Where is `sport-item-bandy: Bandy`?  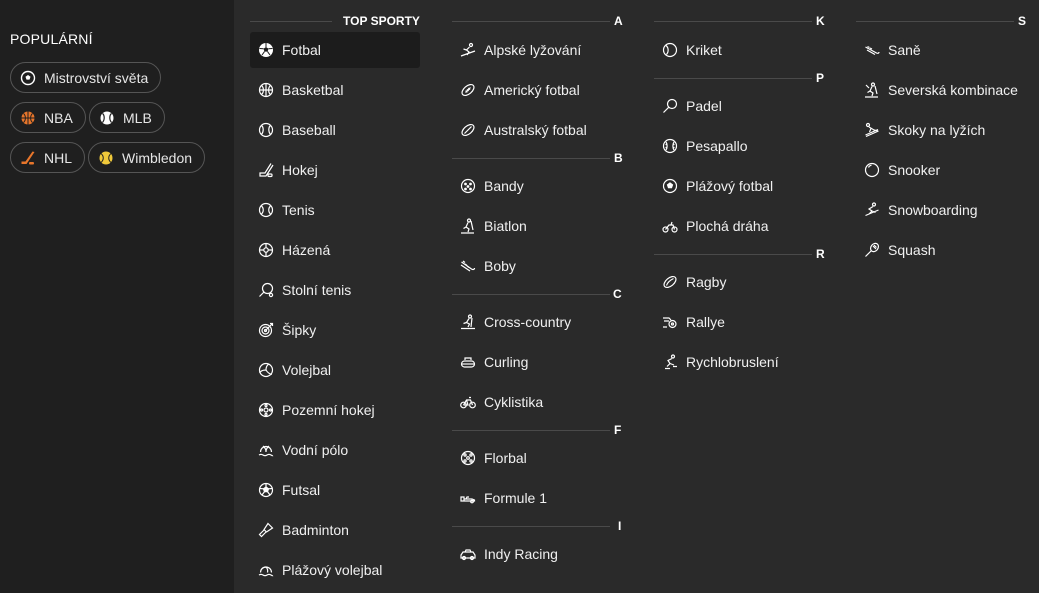 sport-item-bandy: Bandy is located at coordinates (538, 186).